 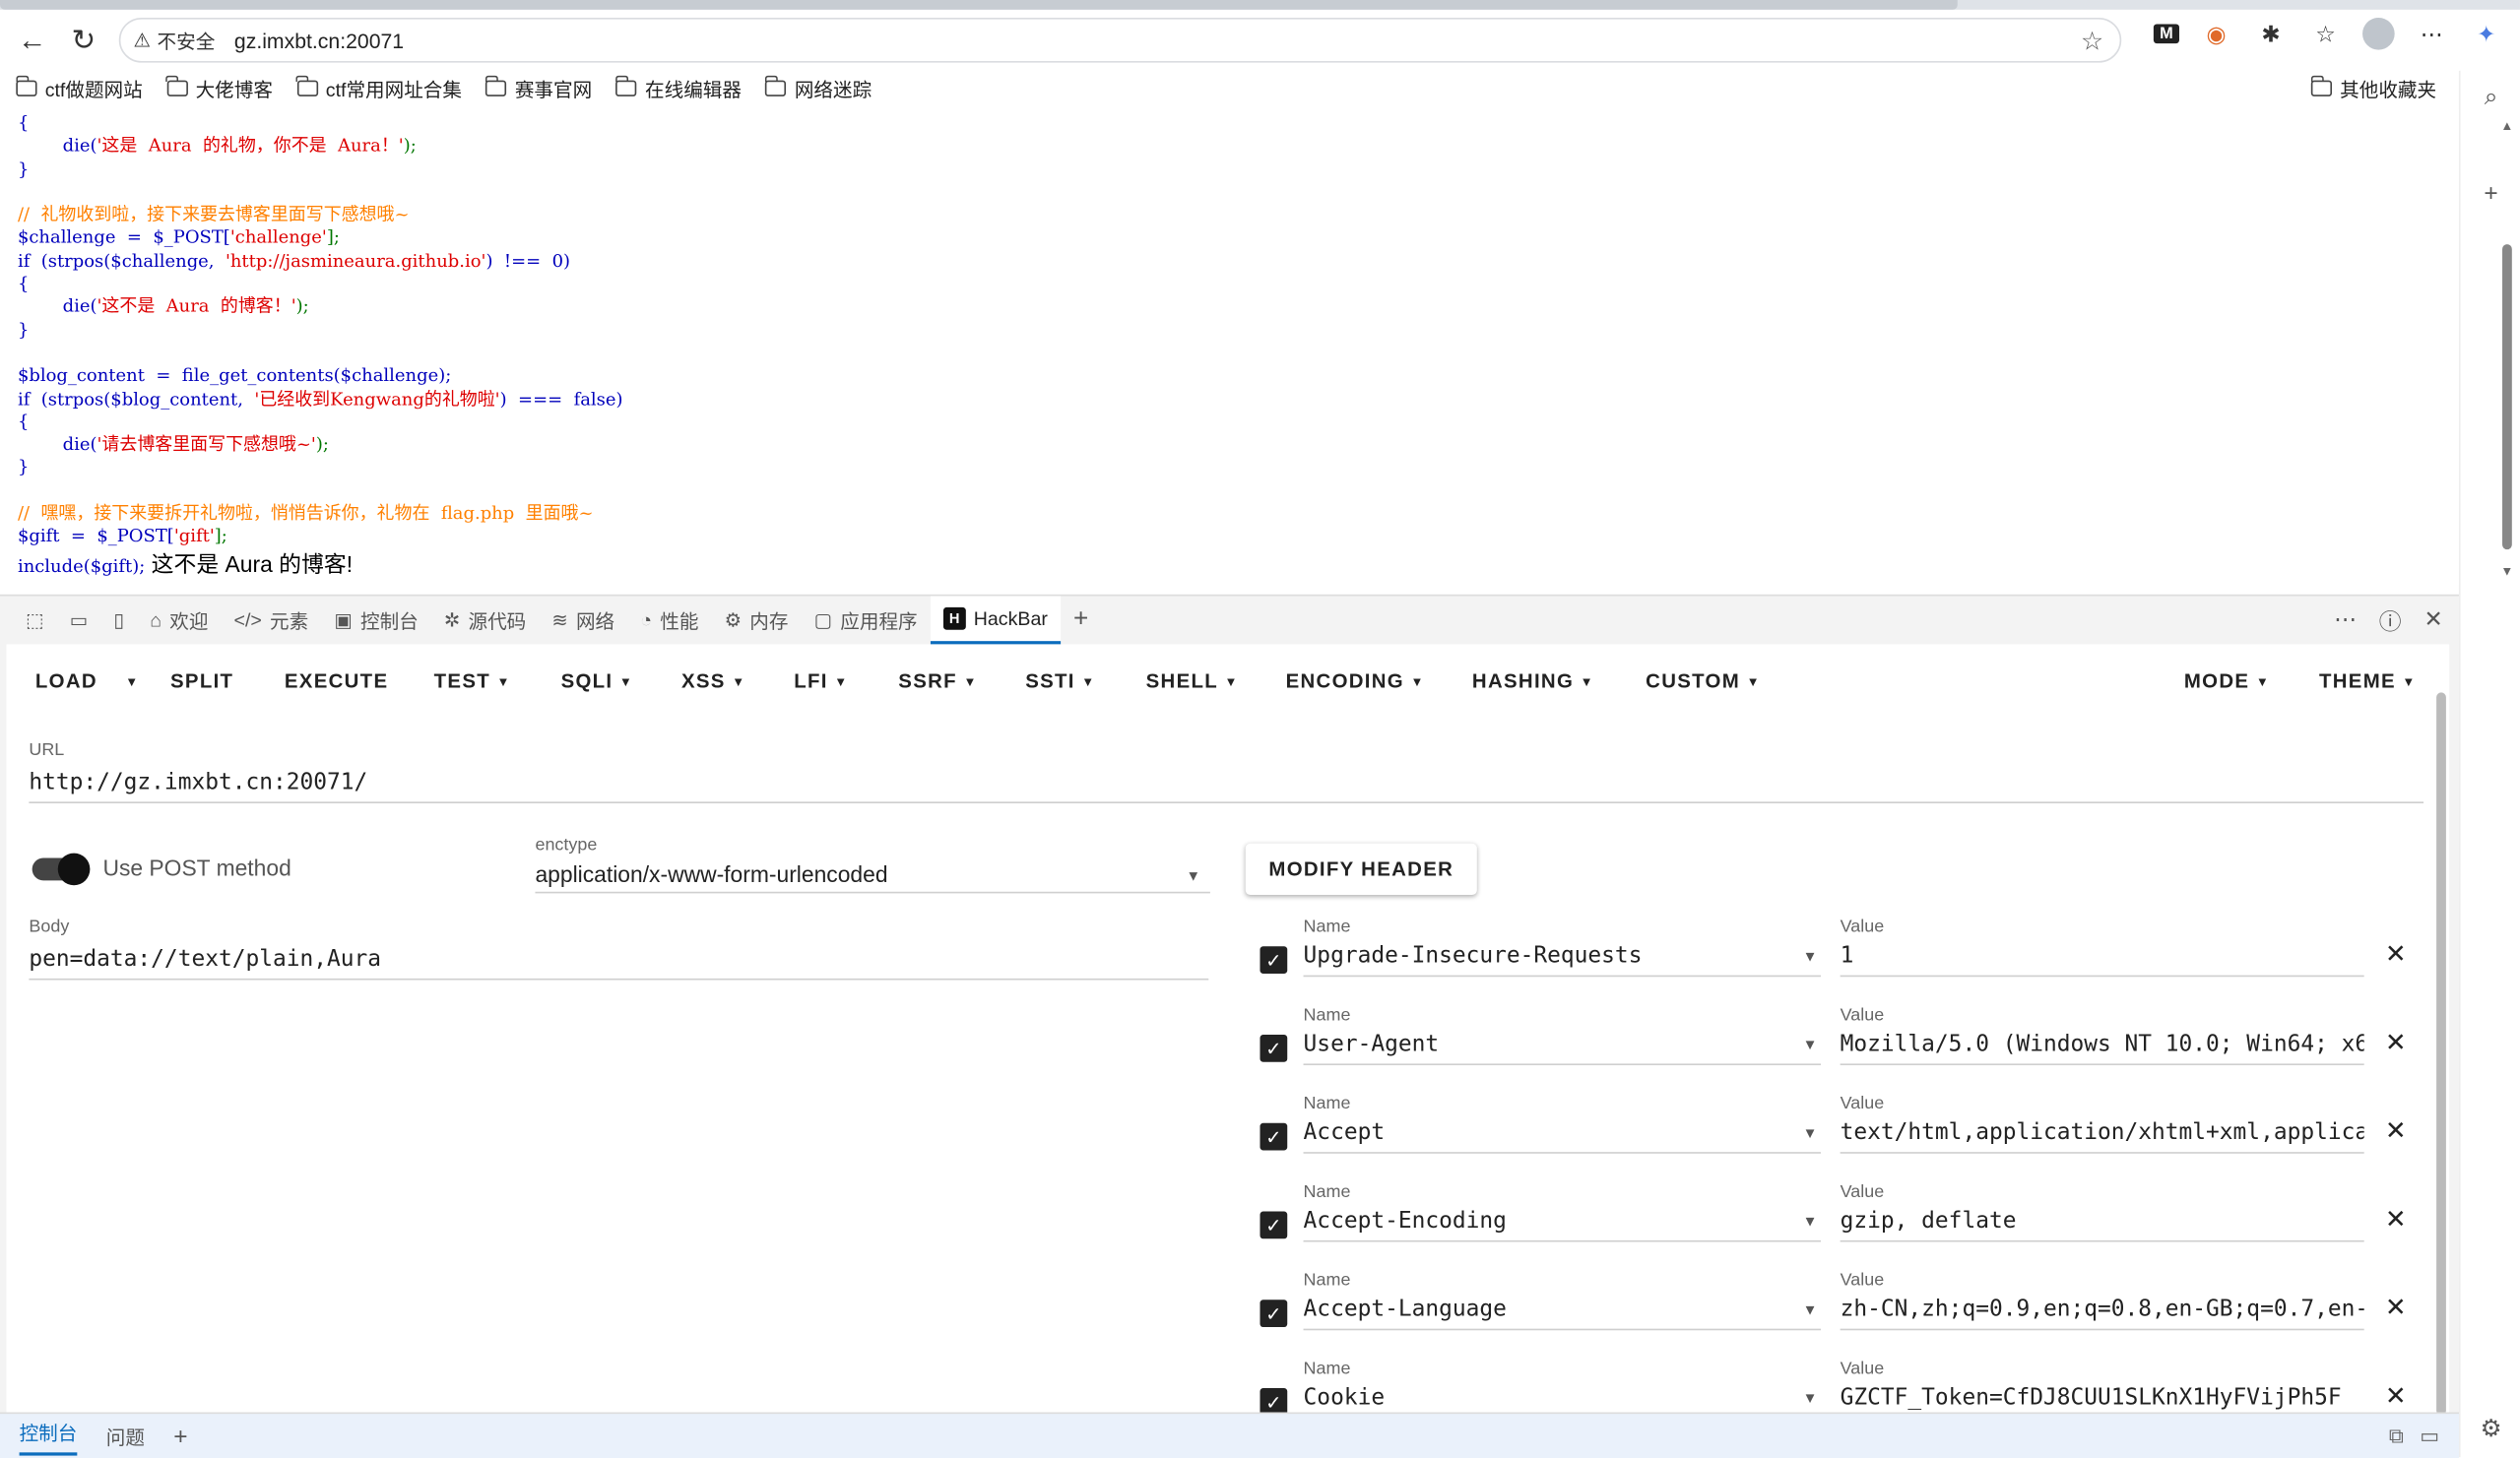 What do you see at coordinates (1562, 960) in the screenshot?
I see `header-name-input: Upgrade-Insecure-Requests ▼` at bounding box center [1562, 960].